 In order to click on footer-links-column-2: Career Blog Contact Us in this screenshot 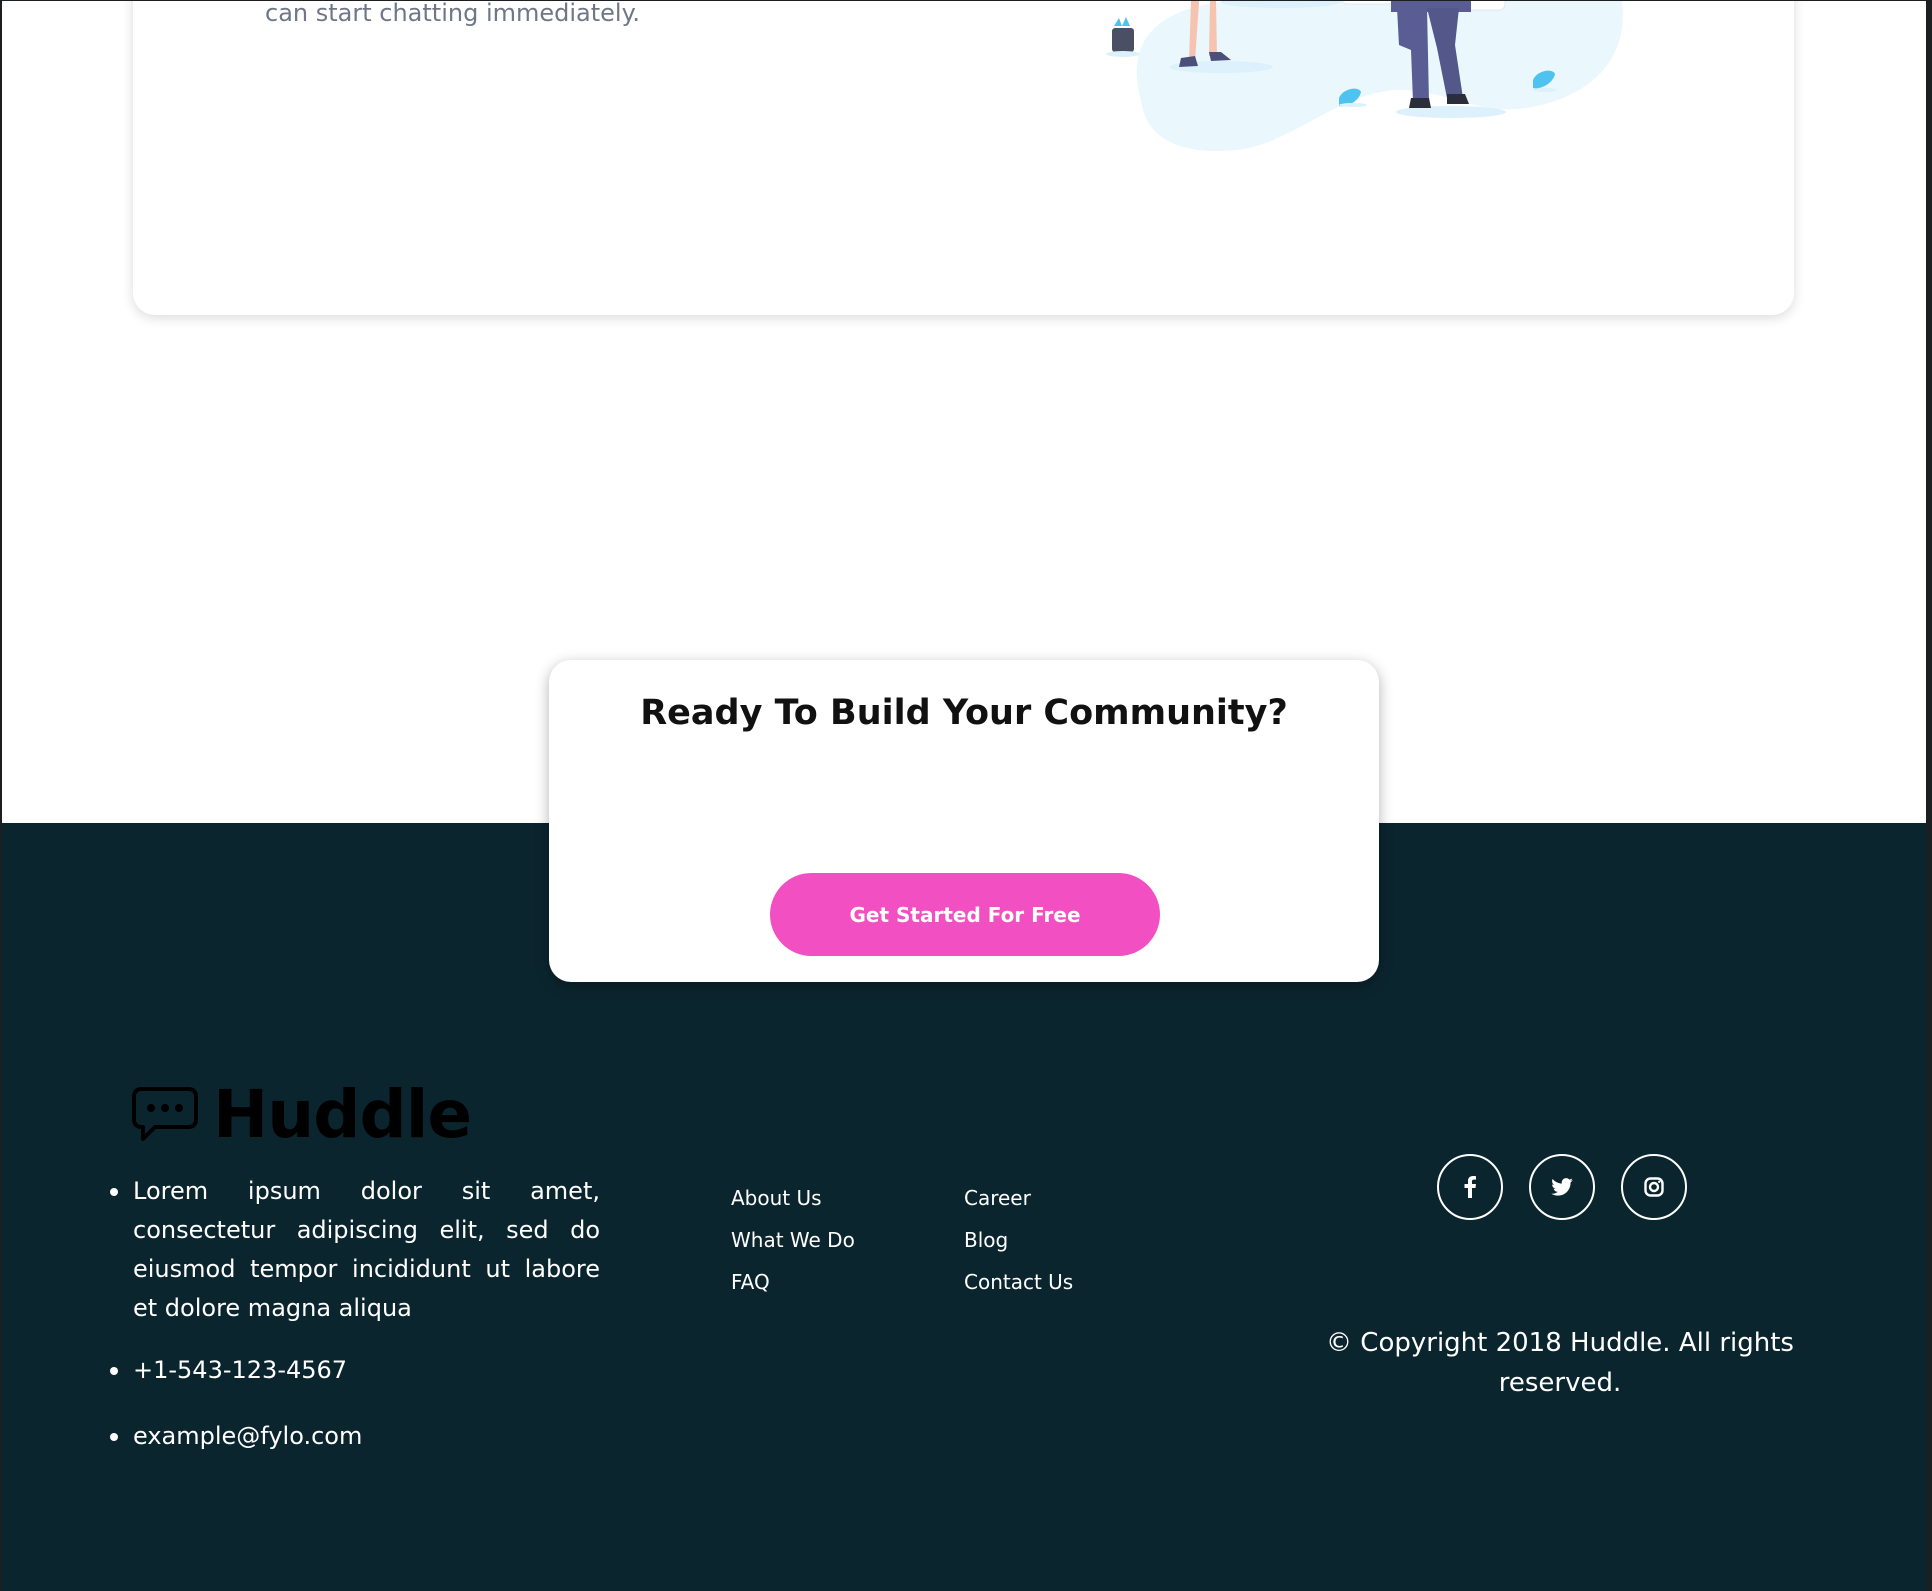, I will do `click(1018, 1246)`.